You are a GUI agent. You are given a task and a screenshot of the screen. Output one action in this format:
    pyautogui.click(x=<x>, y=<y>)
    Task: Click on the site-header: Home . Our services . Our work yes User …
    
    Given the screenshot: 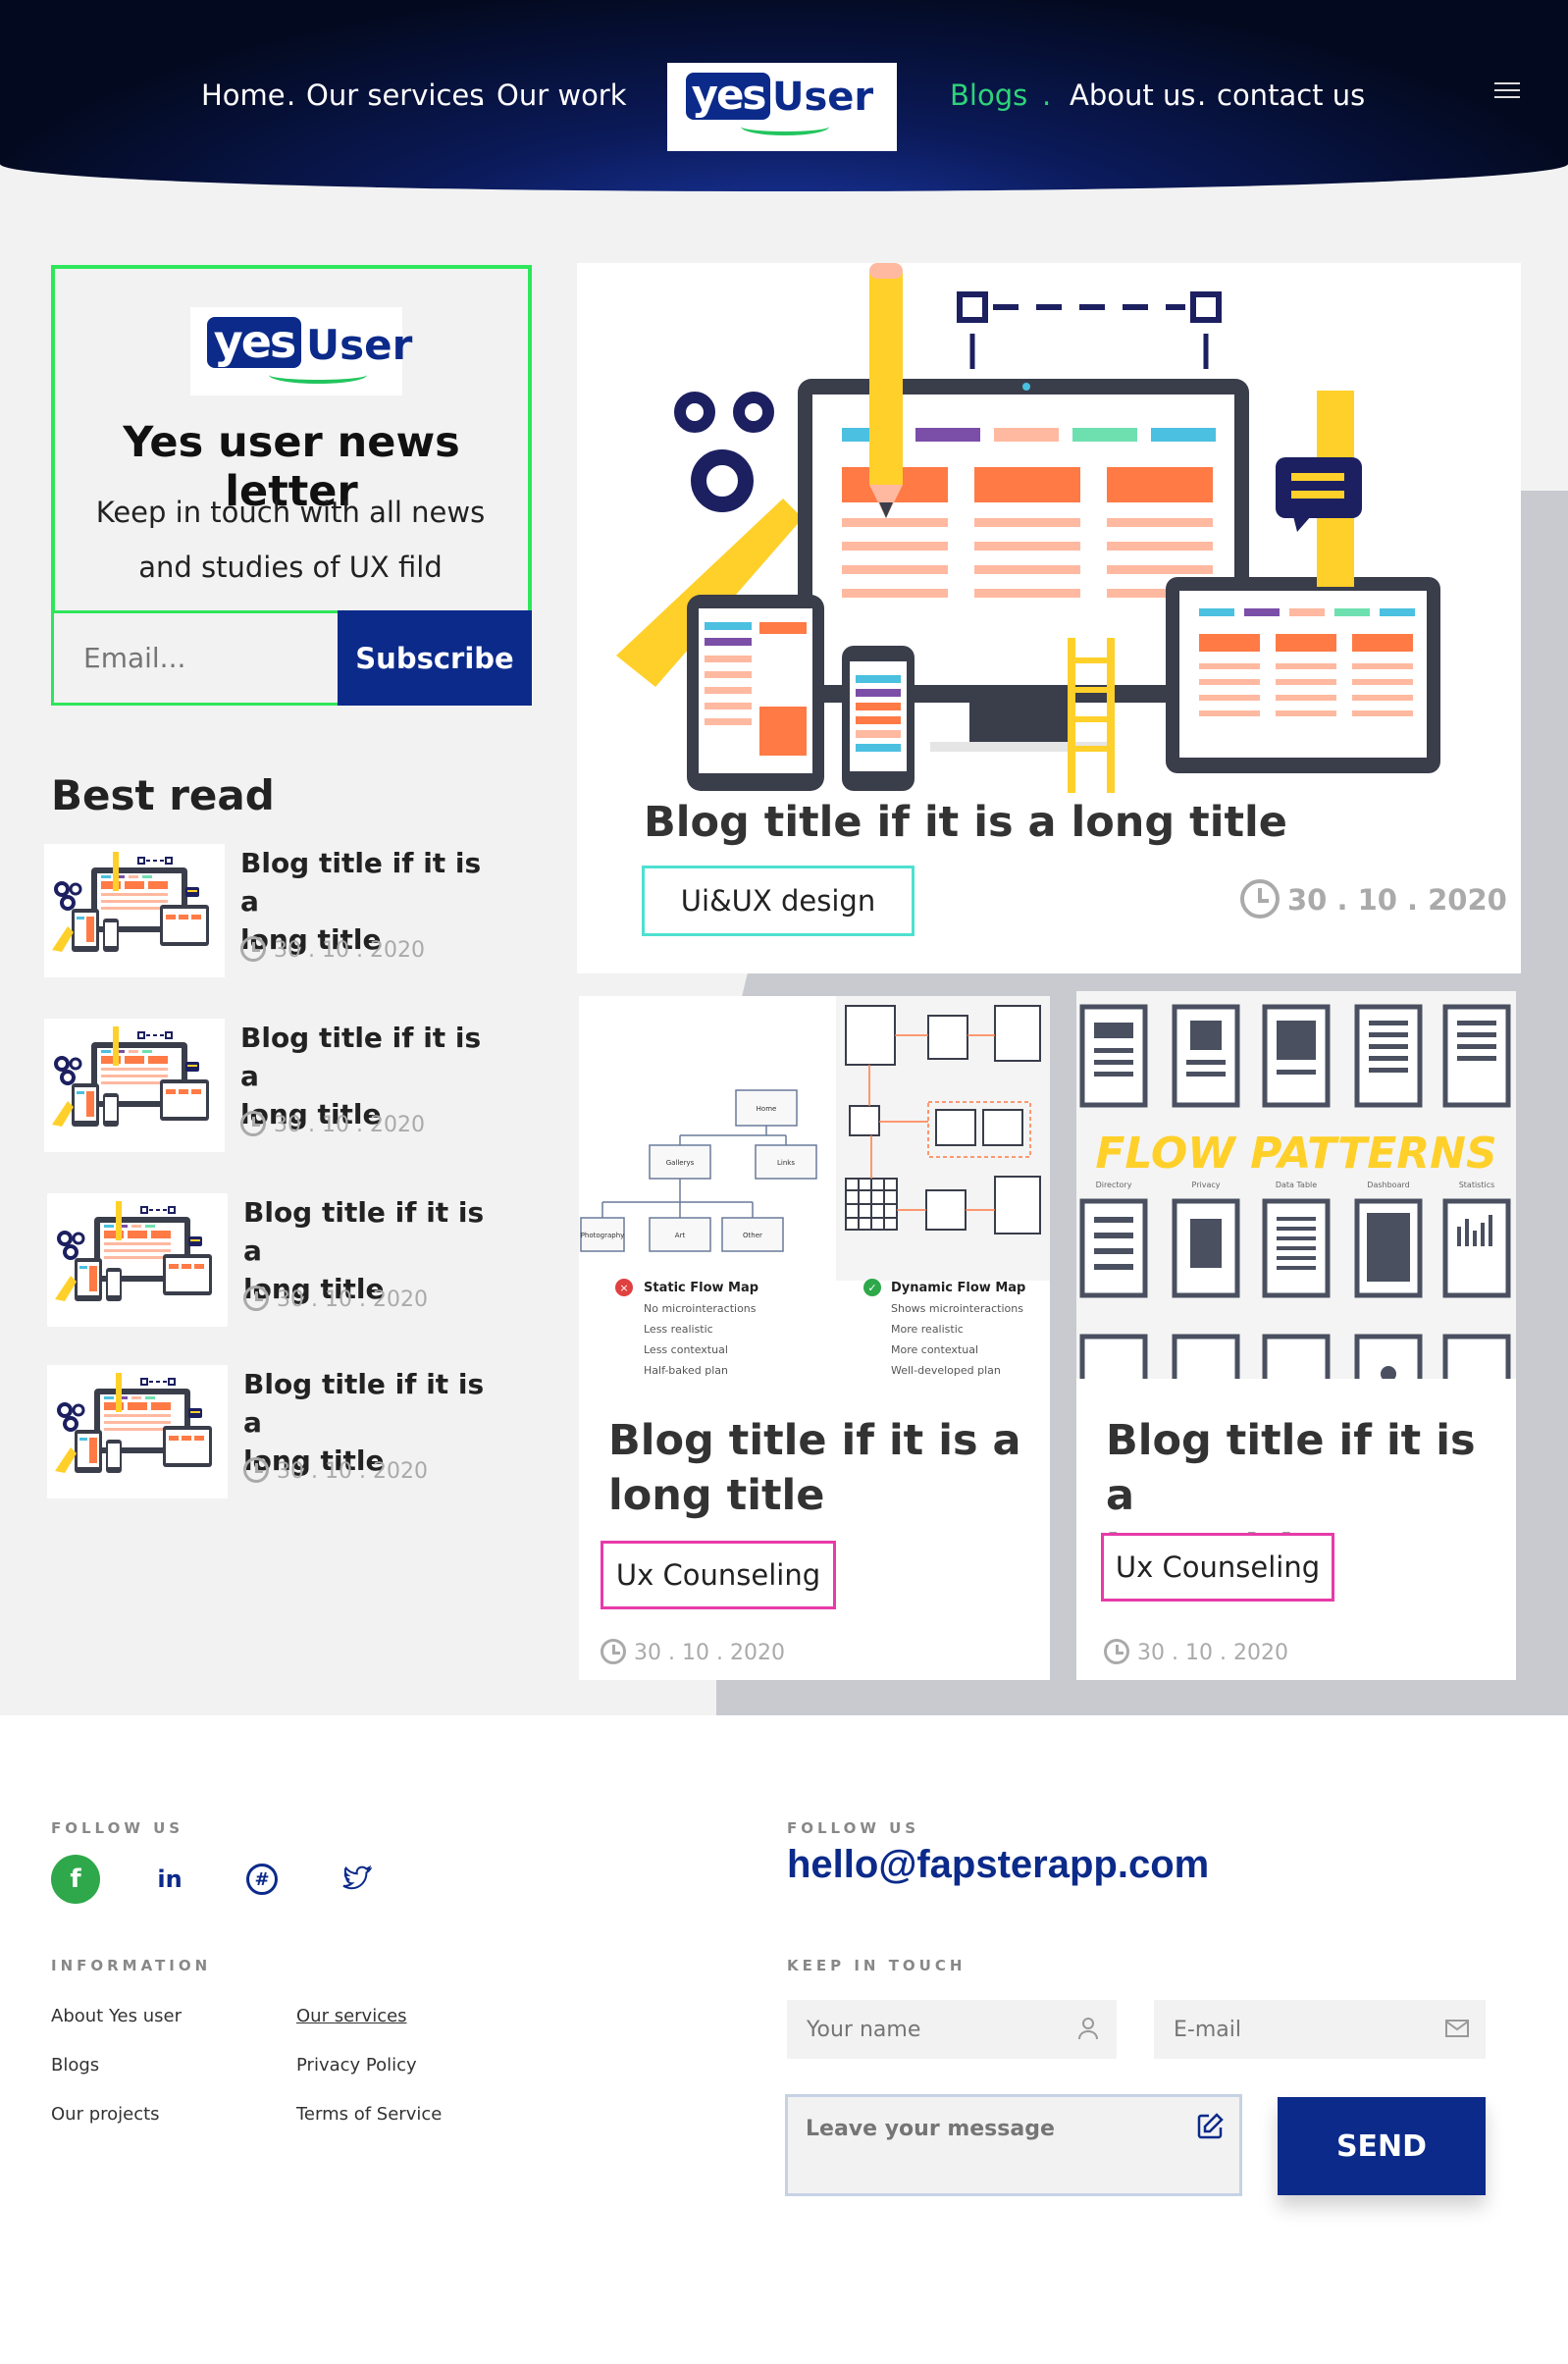 What is the action you would take?
    pyautogui.click(x=784, y=95)
    